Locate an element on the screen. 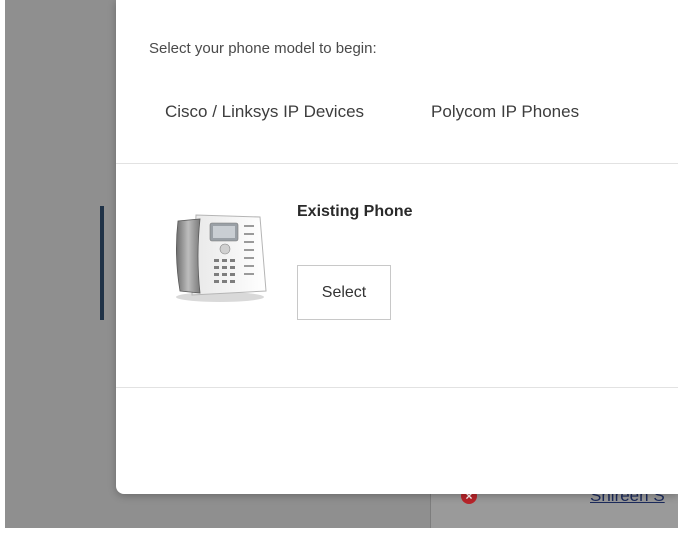 This screenshot has width=678, height=533. desk-phone-icon is located at coordinates (221, 258).